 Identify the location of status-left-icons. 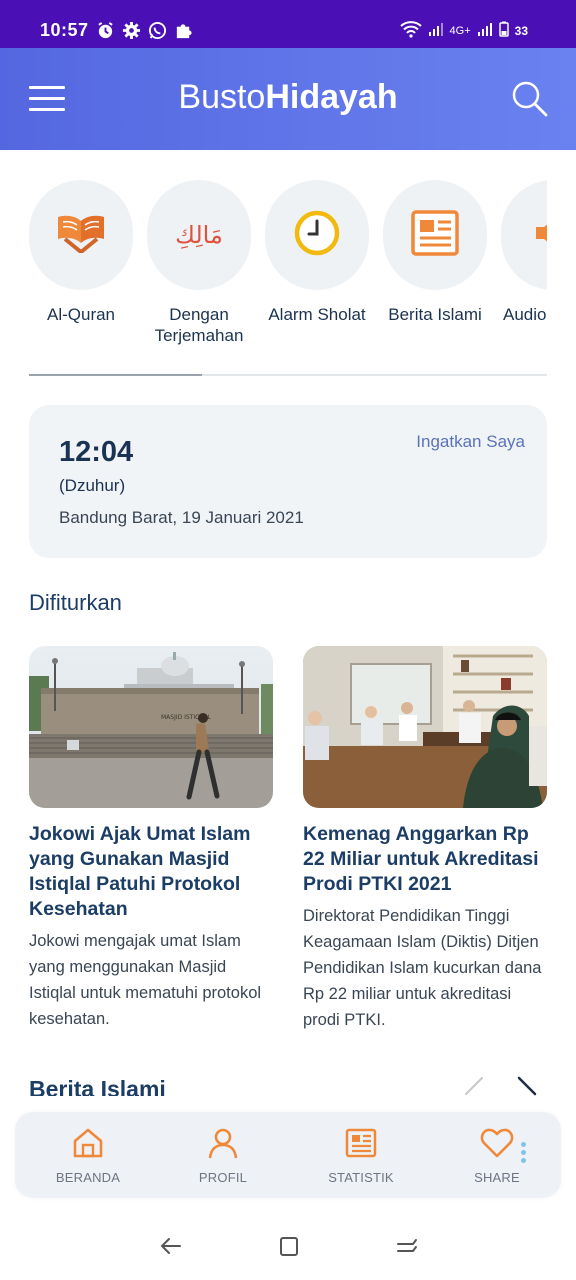
(144, 30).